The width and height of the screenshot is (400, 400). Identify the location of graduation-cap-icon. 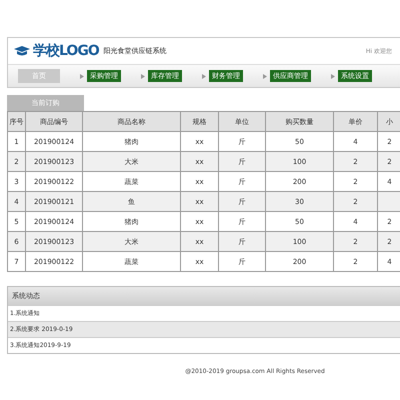
(22, 51).